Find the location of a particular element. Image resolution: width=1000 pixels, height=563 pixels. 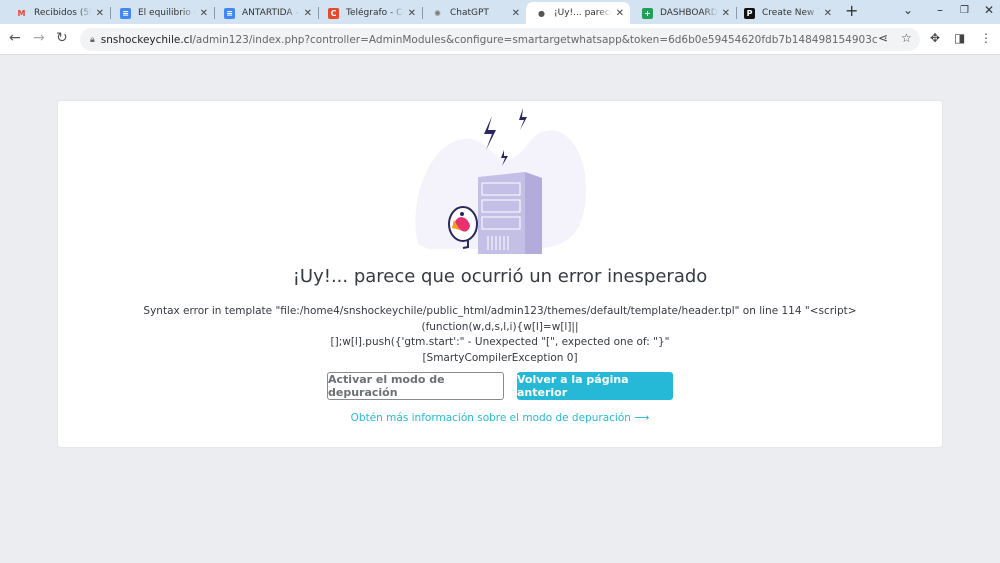

lock-icon: 🔒︎ is located at coordinates (92, 39).